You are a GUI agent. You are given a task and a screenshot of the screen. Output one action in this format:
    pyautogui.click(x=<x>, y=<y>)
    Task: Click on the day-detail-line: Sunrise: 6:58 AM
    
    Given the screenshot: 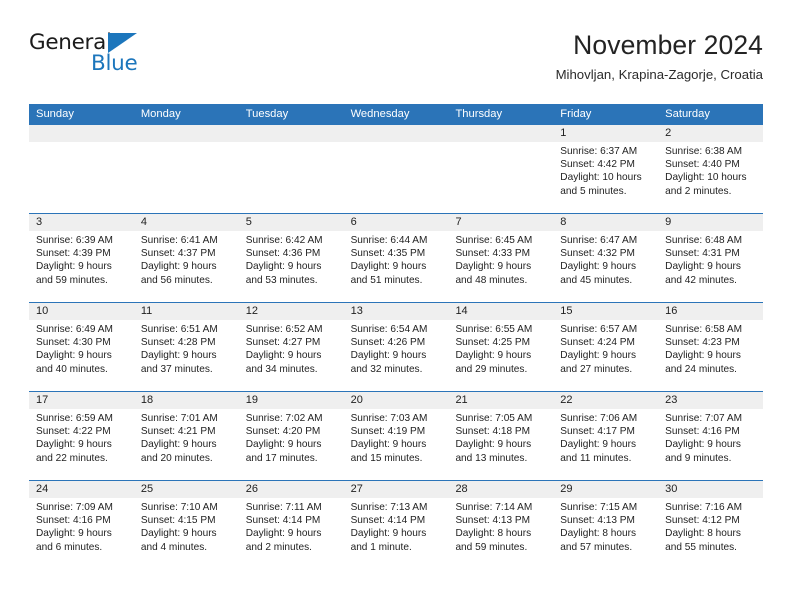 What is the action you would take?
    pyautogui.click(x=704, y=329)
    